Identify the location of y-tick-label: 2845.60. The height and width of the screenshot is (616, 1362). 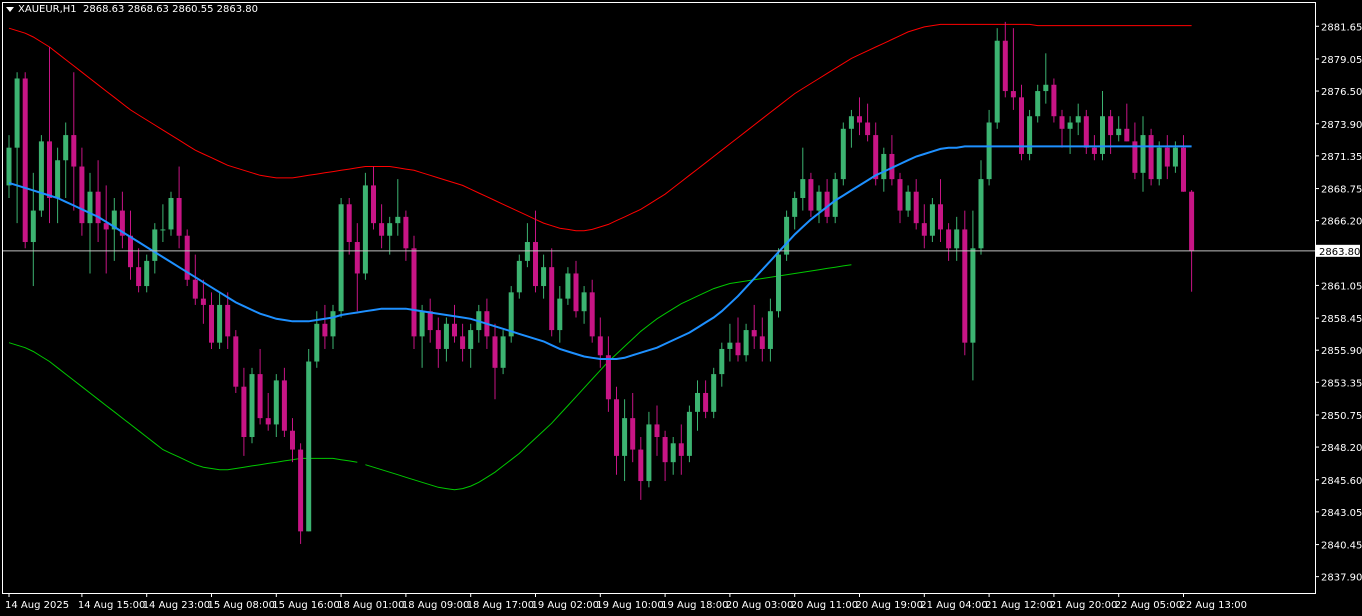
(1341, 481).